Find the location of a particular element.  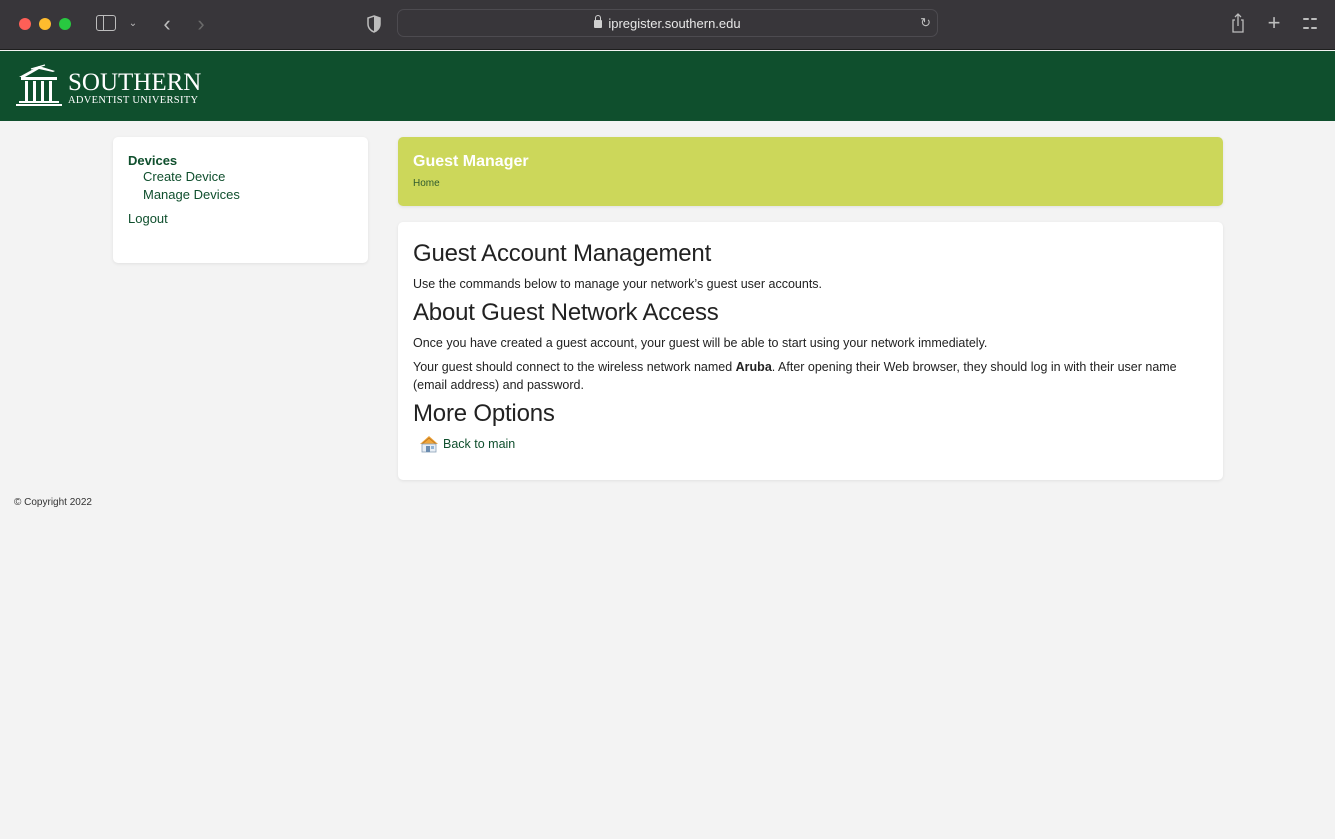

close-window-button is located at coordinates (25, 24).